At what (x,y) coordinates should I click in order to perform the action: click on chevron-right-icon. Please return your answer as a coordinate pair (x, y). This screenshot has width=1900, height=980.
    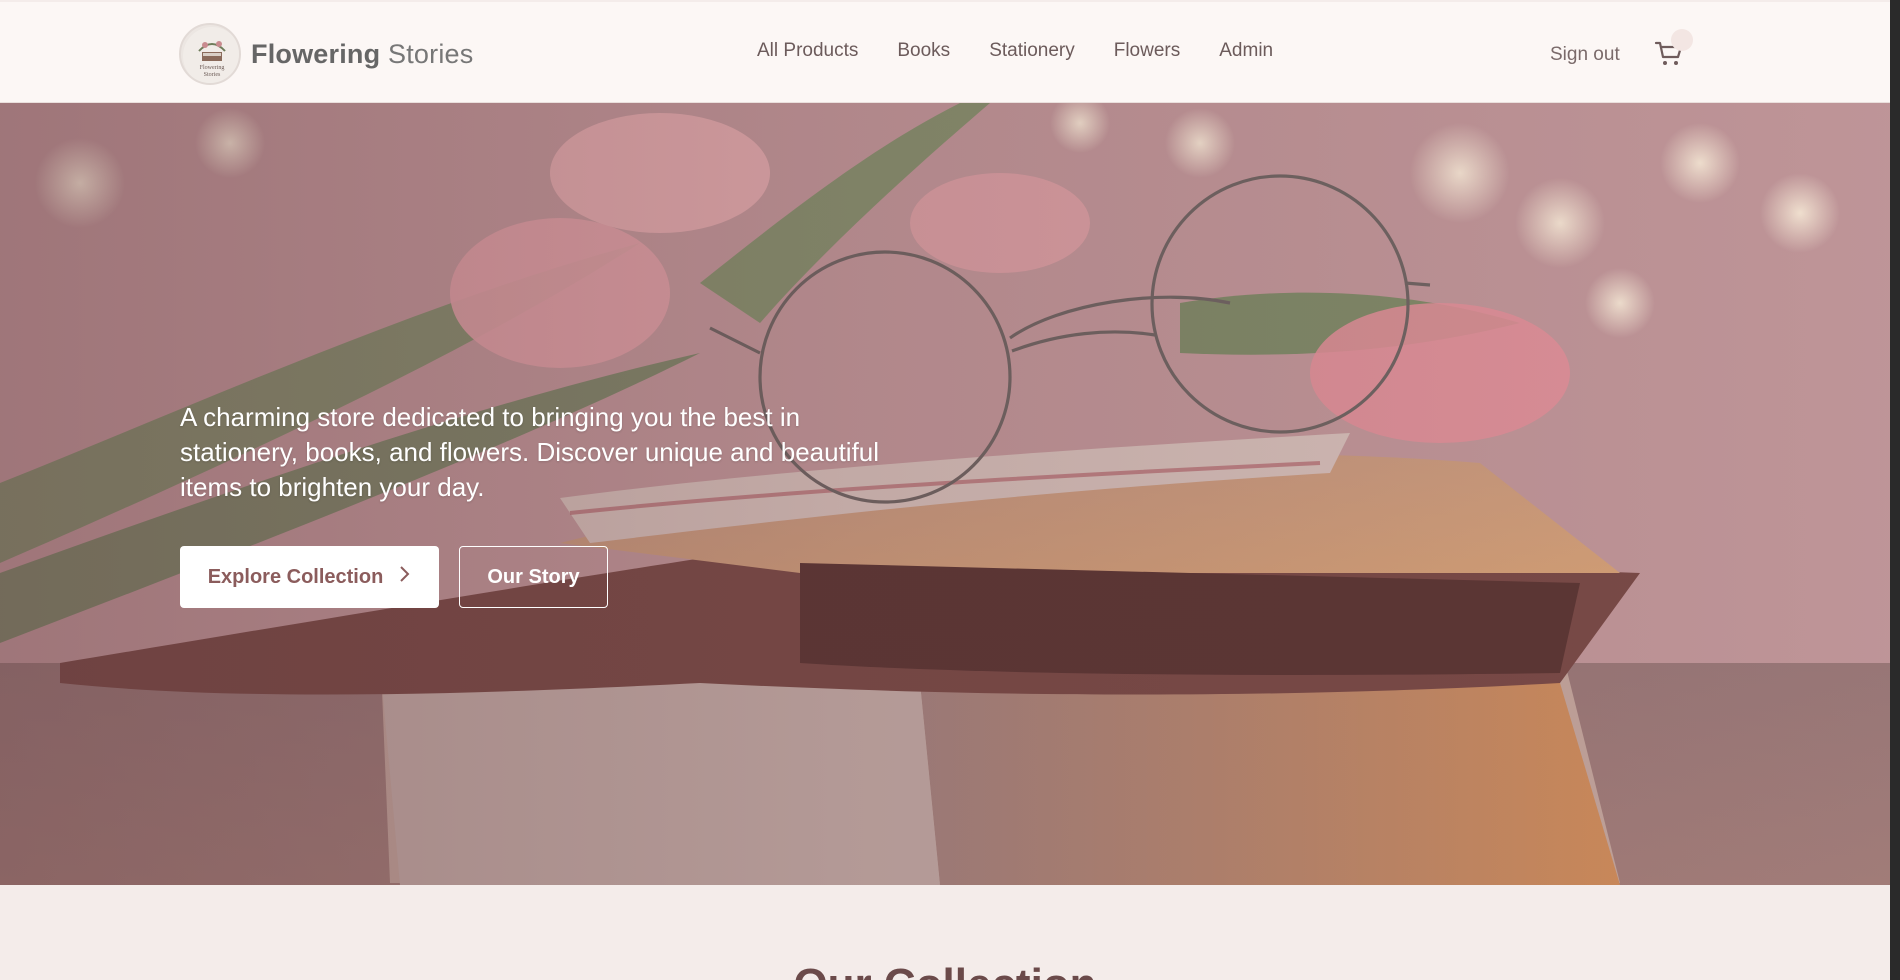
    Looking at the image, I should click on (405, 577).